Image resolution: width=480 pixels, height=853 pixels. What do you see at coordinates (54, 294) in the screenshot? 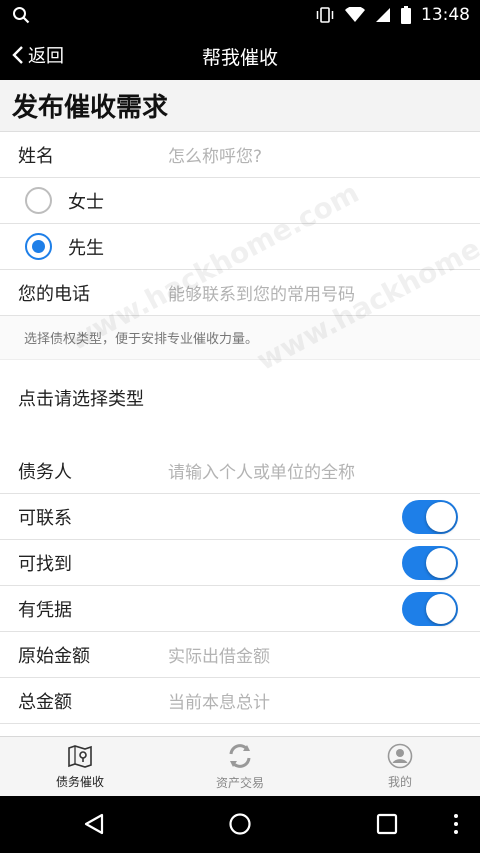
I see `phone-label: 您的电话` at bounding box center [54, 294].